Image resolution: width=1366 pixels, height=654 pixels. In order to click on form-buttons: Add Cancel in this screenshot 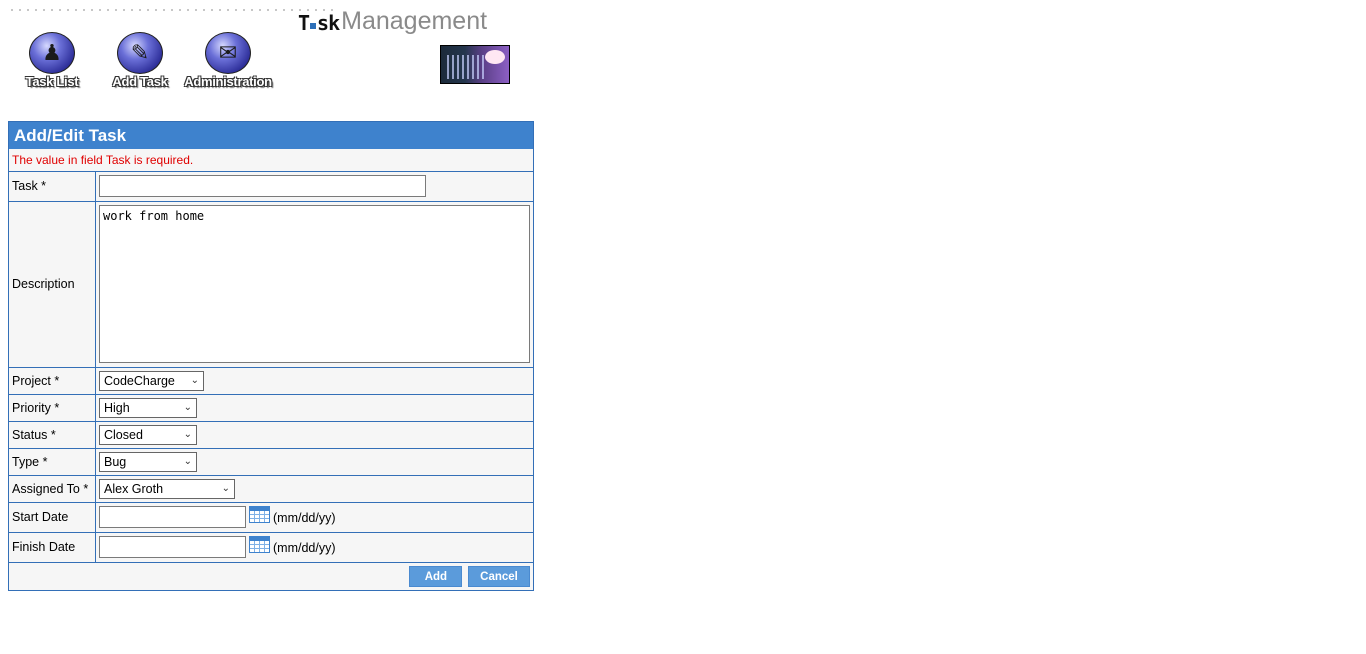, I will do `click(271, 576)`.